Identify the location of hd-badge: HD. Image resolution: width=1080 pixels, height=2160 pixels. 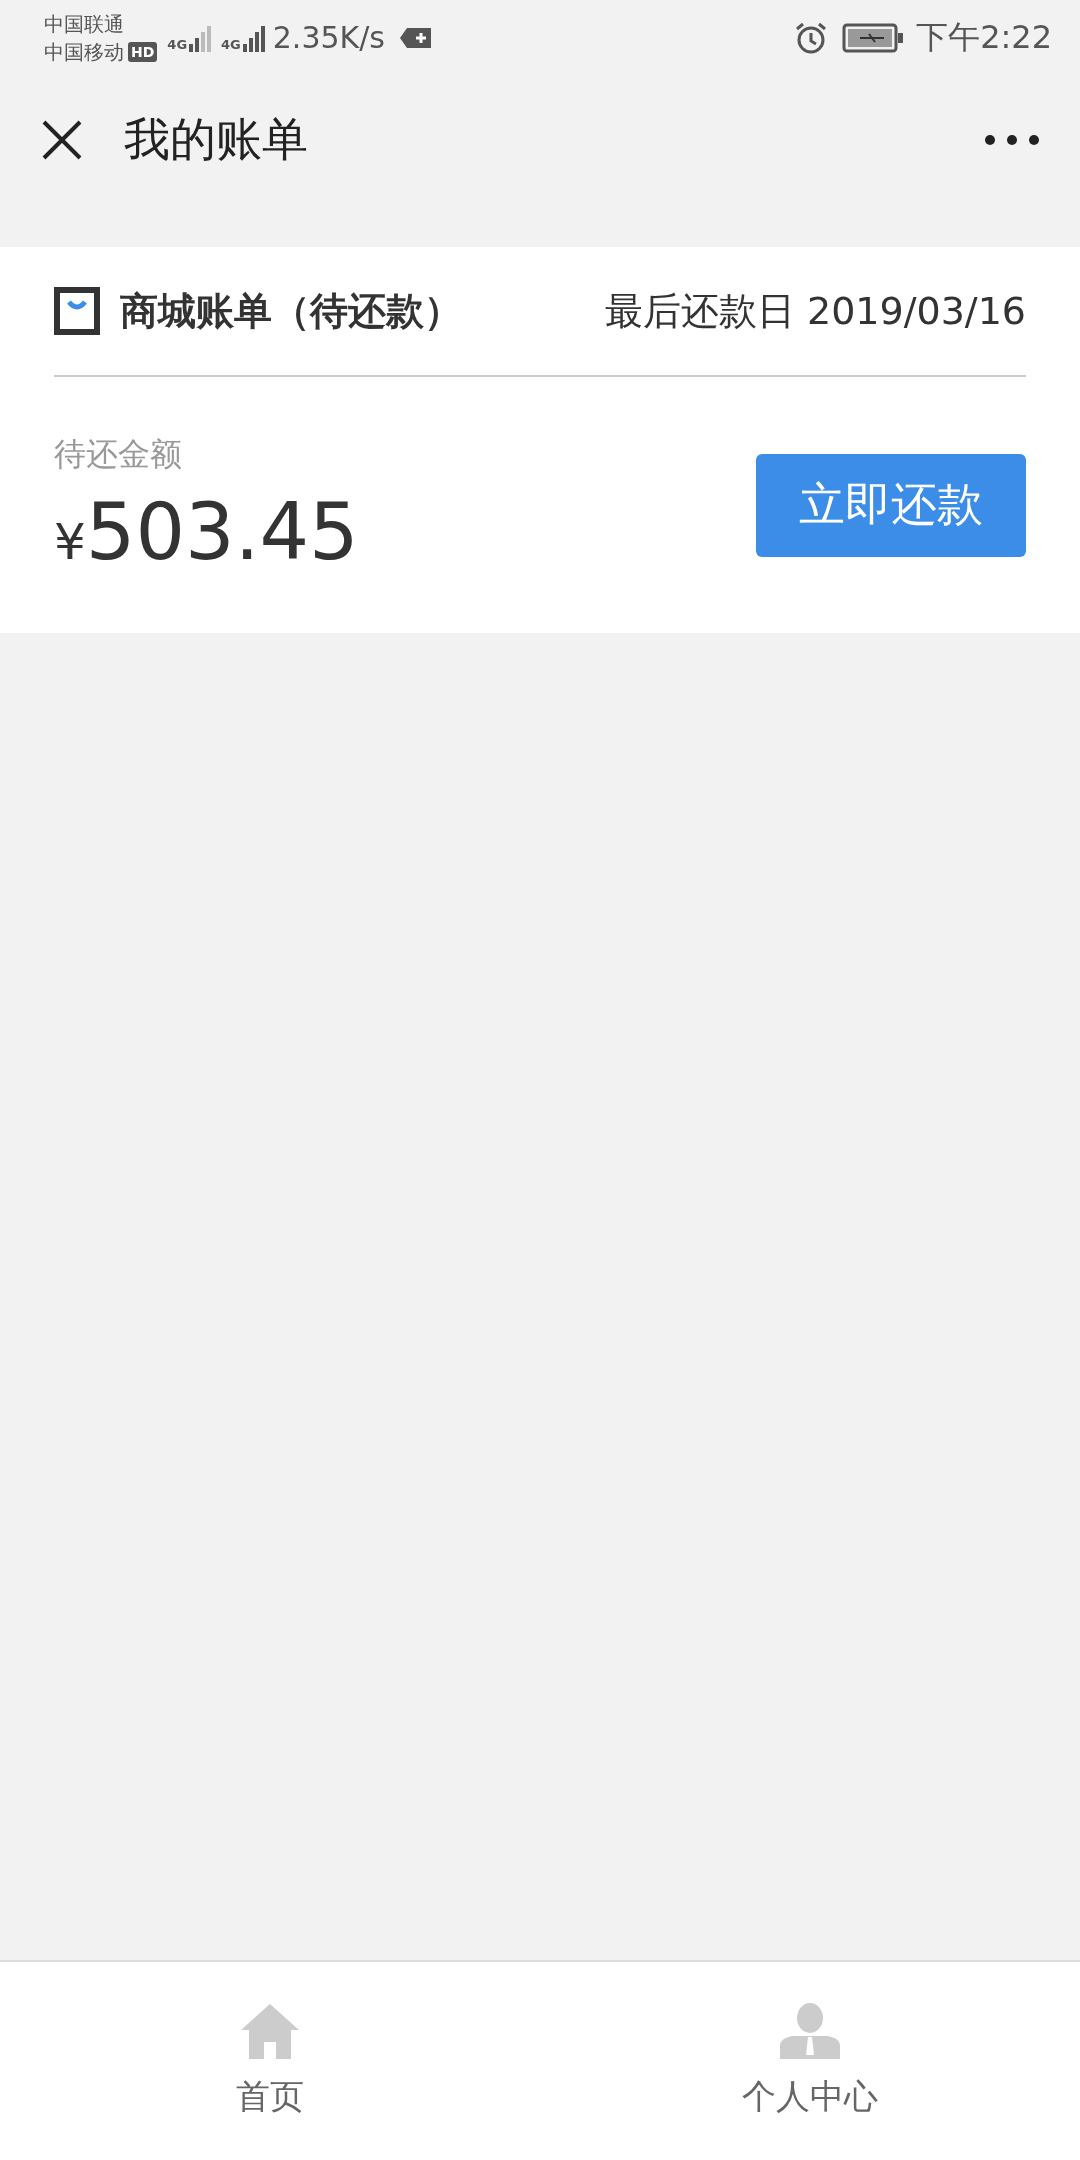
(143, 51).